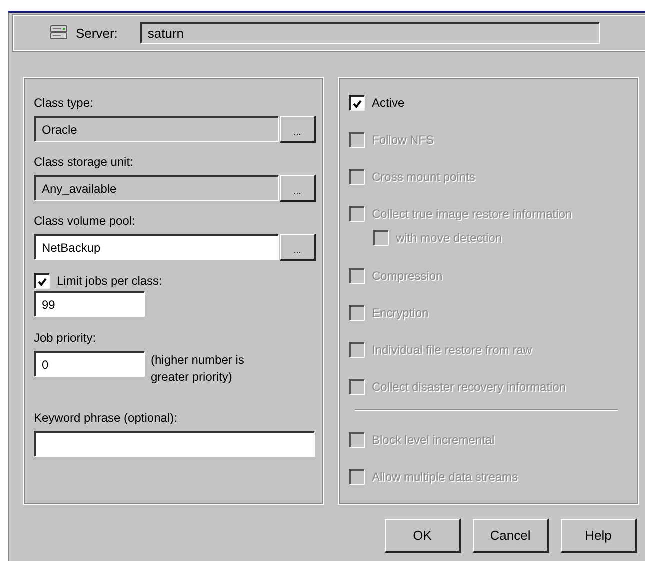 The height and width of the screenshot is (561, 645). Describe the element at coordinates (89, 364) in the screenshot. I see `number-field: 0` at that location.